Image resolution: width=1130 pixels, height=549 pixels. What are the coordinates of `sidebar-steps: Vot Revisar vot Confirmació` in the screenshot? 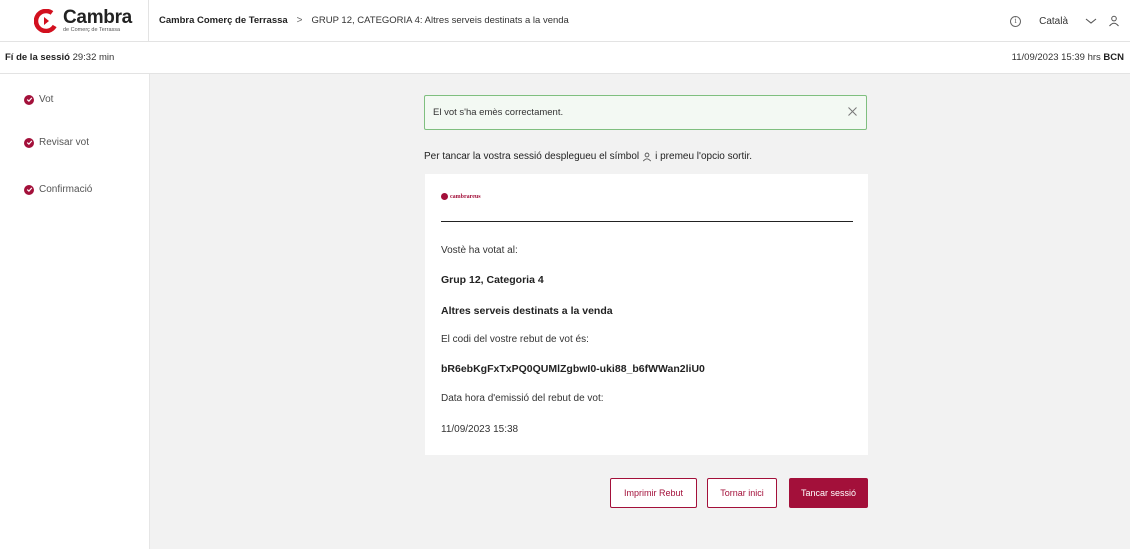 It's located at (75, 311).